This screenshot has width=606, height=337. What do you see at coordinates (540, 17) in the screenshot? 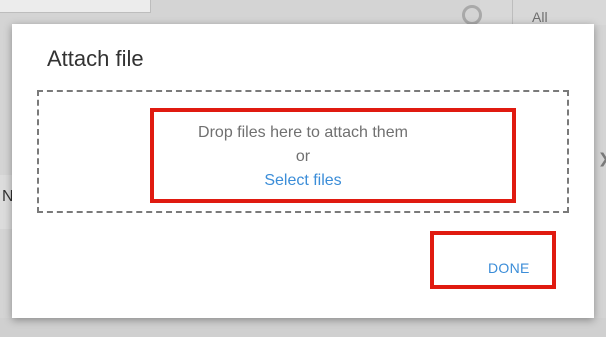
I see `filter-all-label: All` at bounding box center [540, 17].